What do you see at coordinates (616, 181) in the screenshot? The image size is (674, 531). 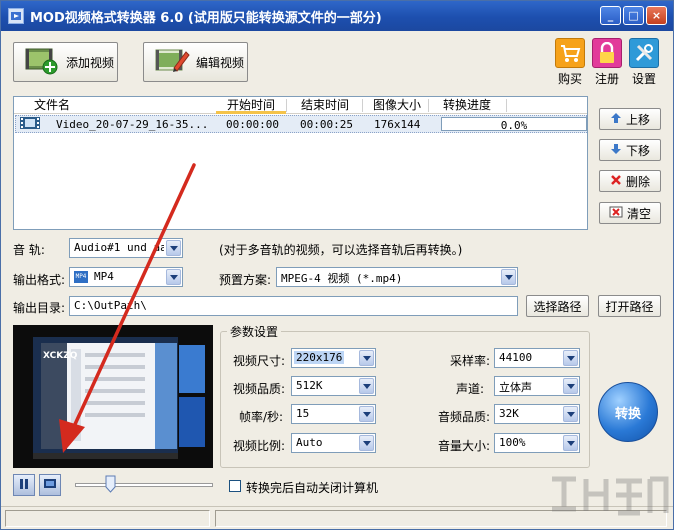 I see `delete-icon` at bounding box center [616, 181].